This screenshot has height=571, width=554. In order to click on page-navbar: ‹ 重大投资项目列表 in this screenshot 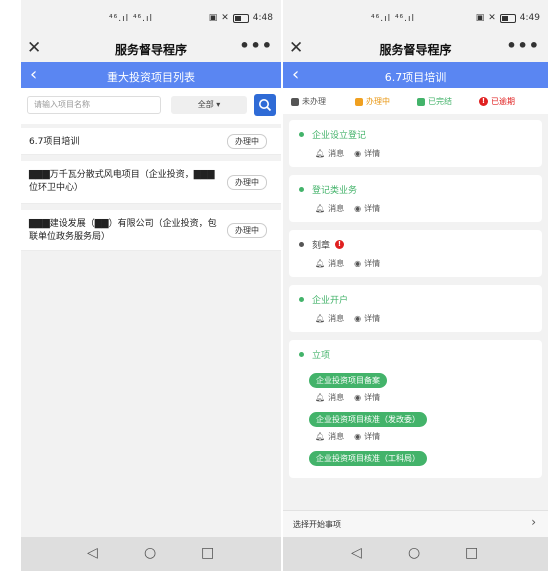, I will do `click(151, 75)`.